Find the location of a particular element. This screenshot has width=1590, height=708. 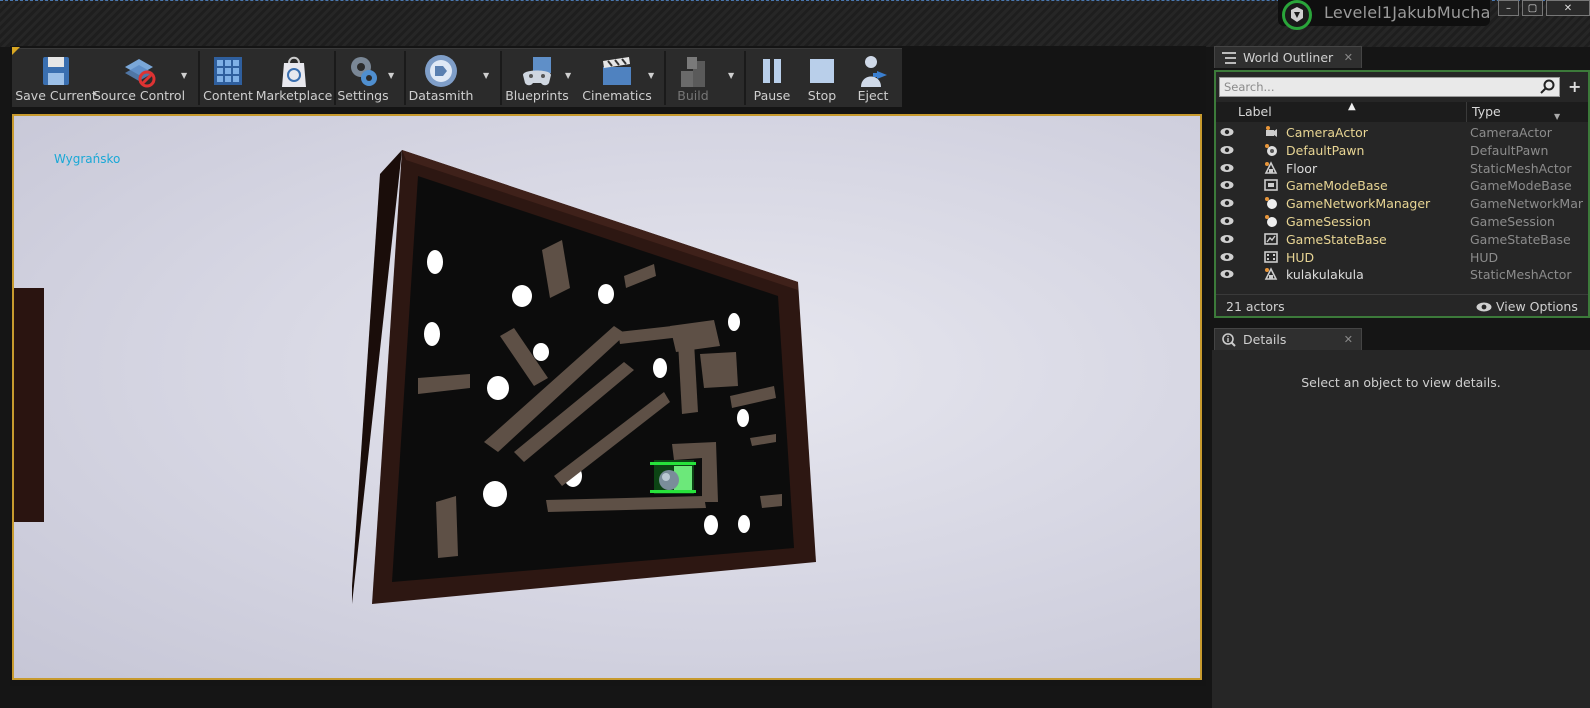

pawn-icon is located at coordinates (1271, 149).